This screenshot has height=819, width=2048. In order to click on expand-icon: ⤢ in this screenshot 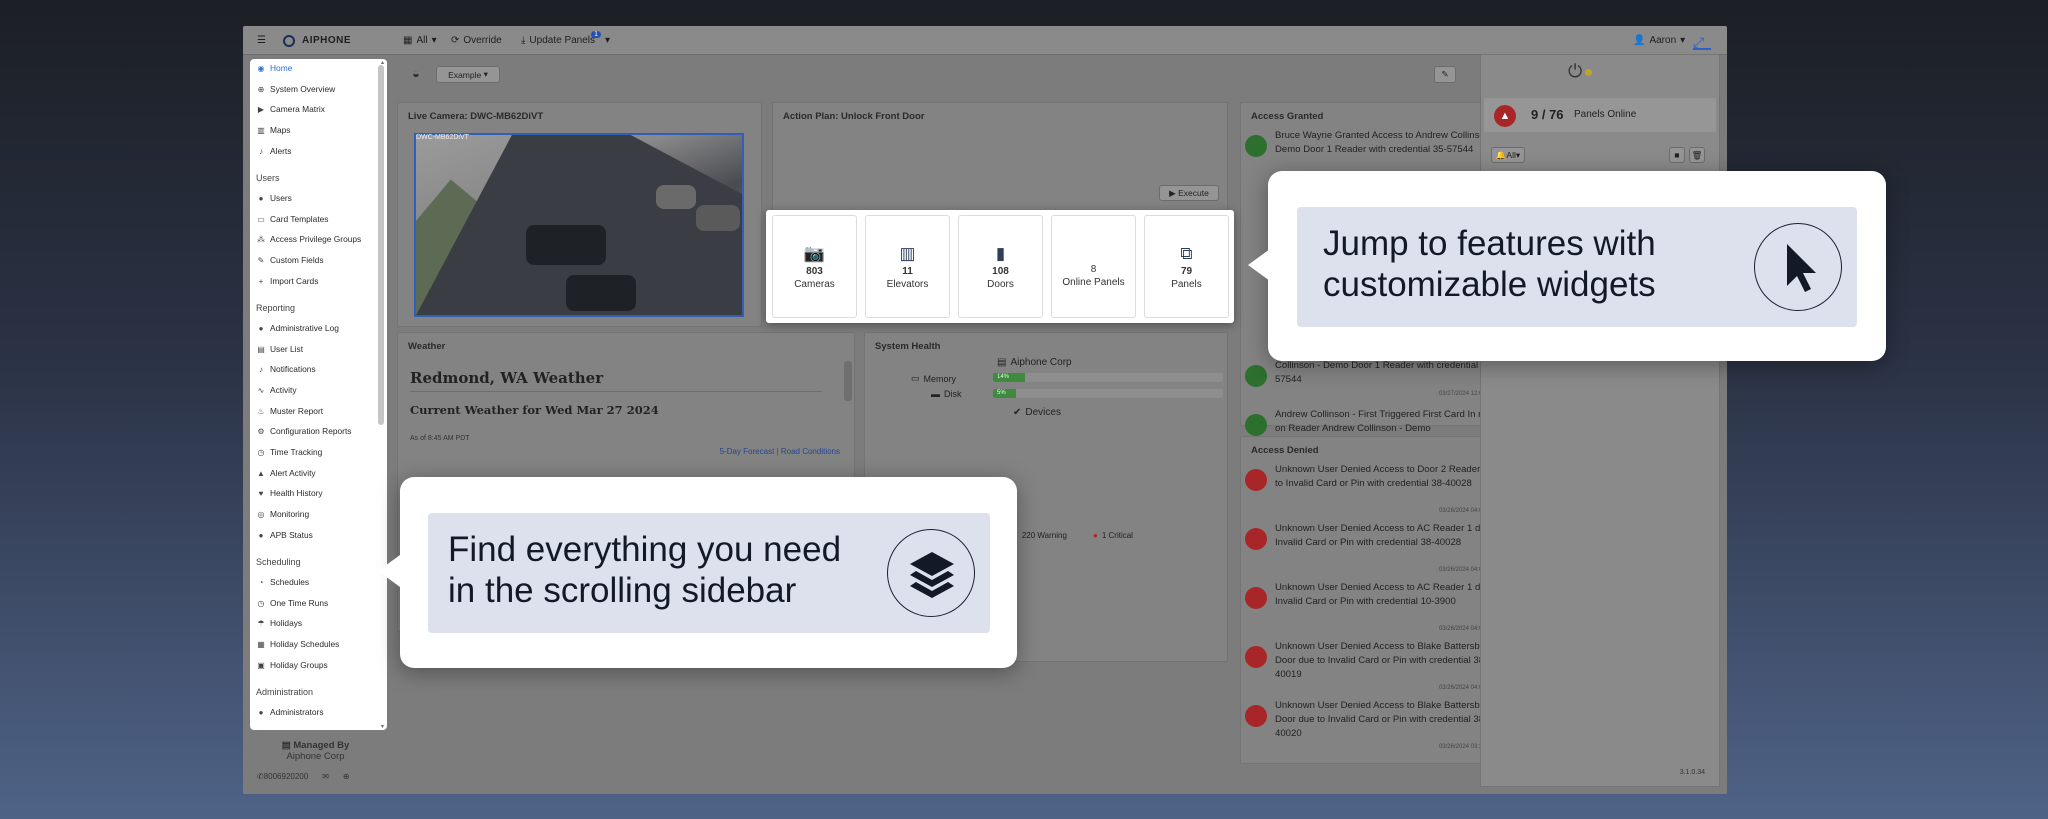, I will do `click(1702, 42)`.